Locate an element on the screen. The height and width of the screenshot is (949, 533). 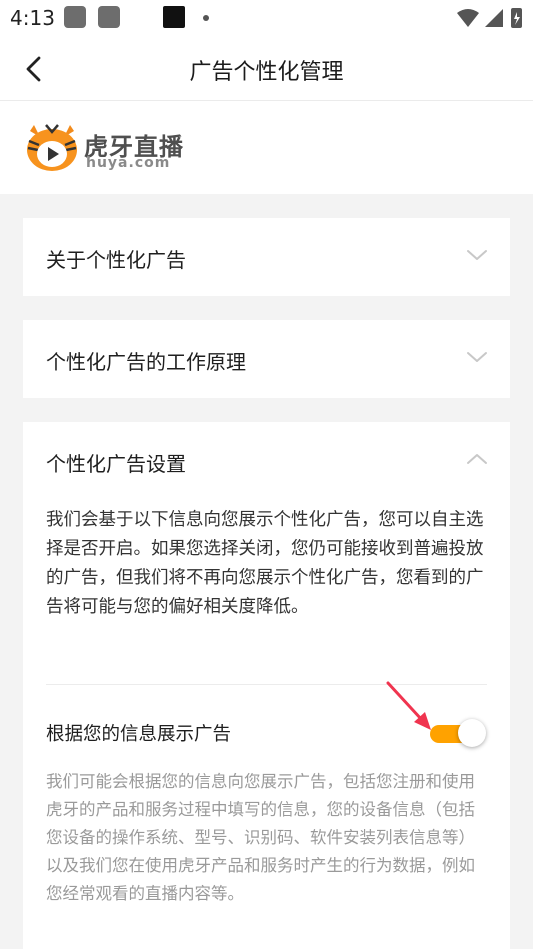
section-header: 关于个性化广告 is located at coordinates (266, 257).